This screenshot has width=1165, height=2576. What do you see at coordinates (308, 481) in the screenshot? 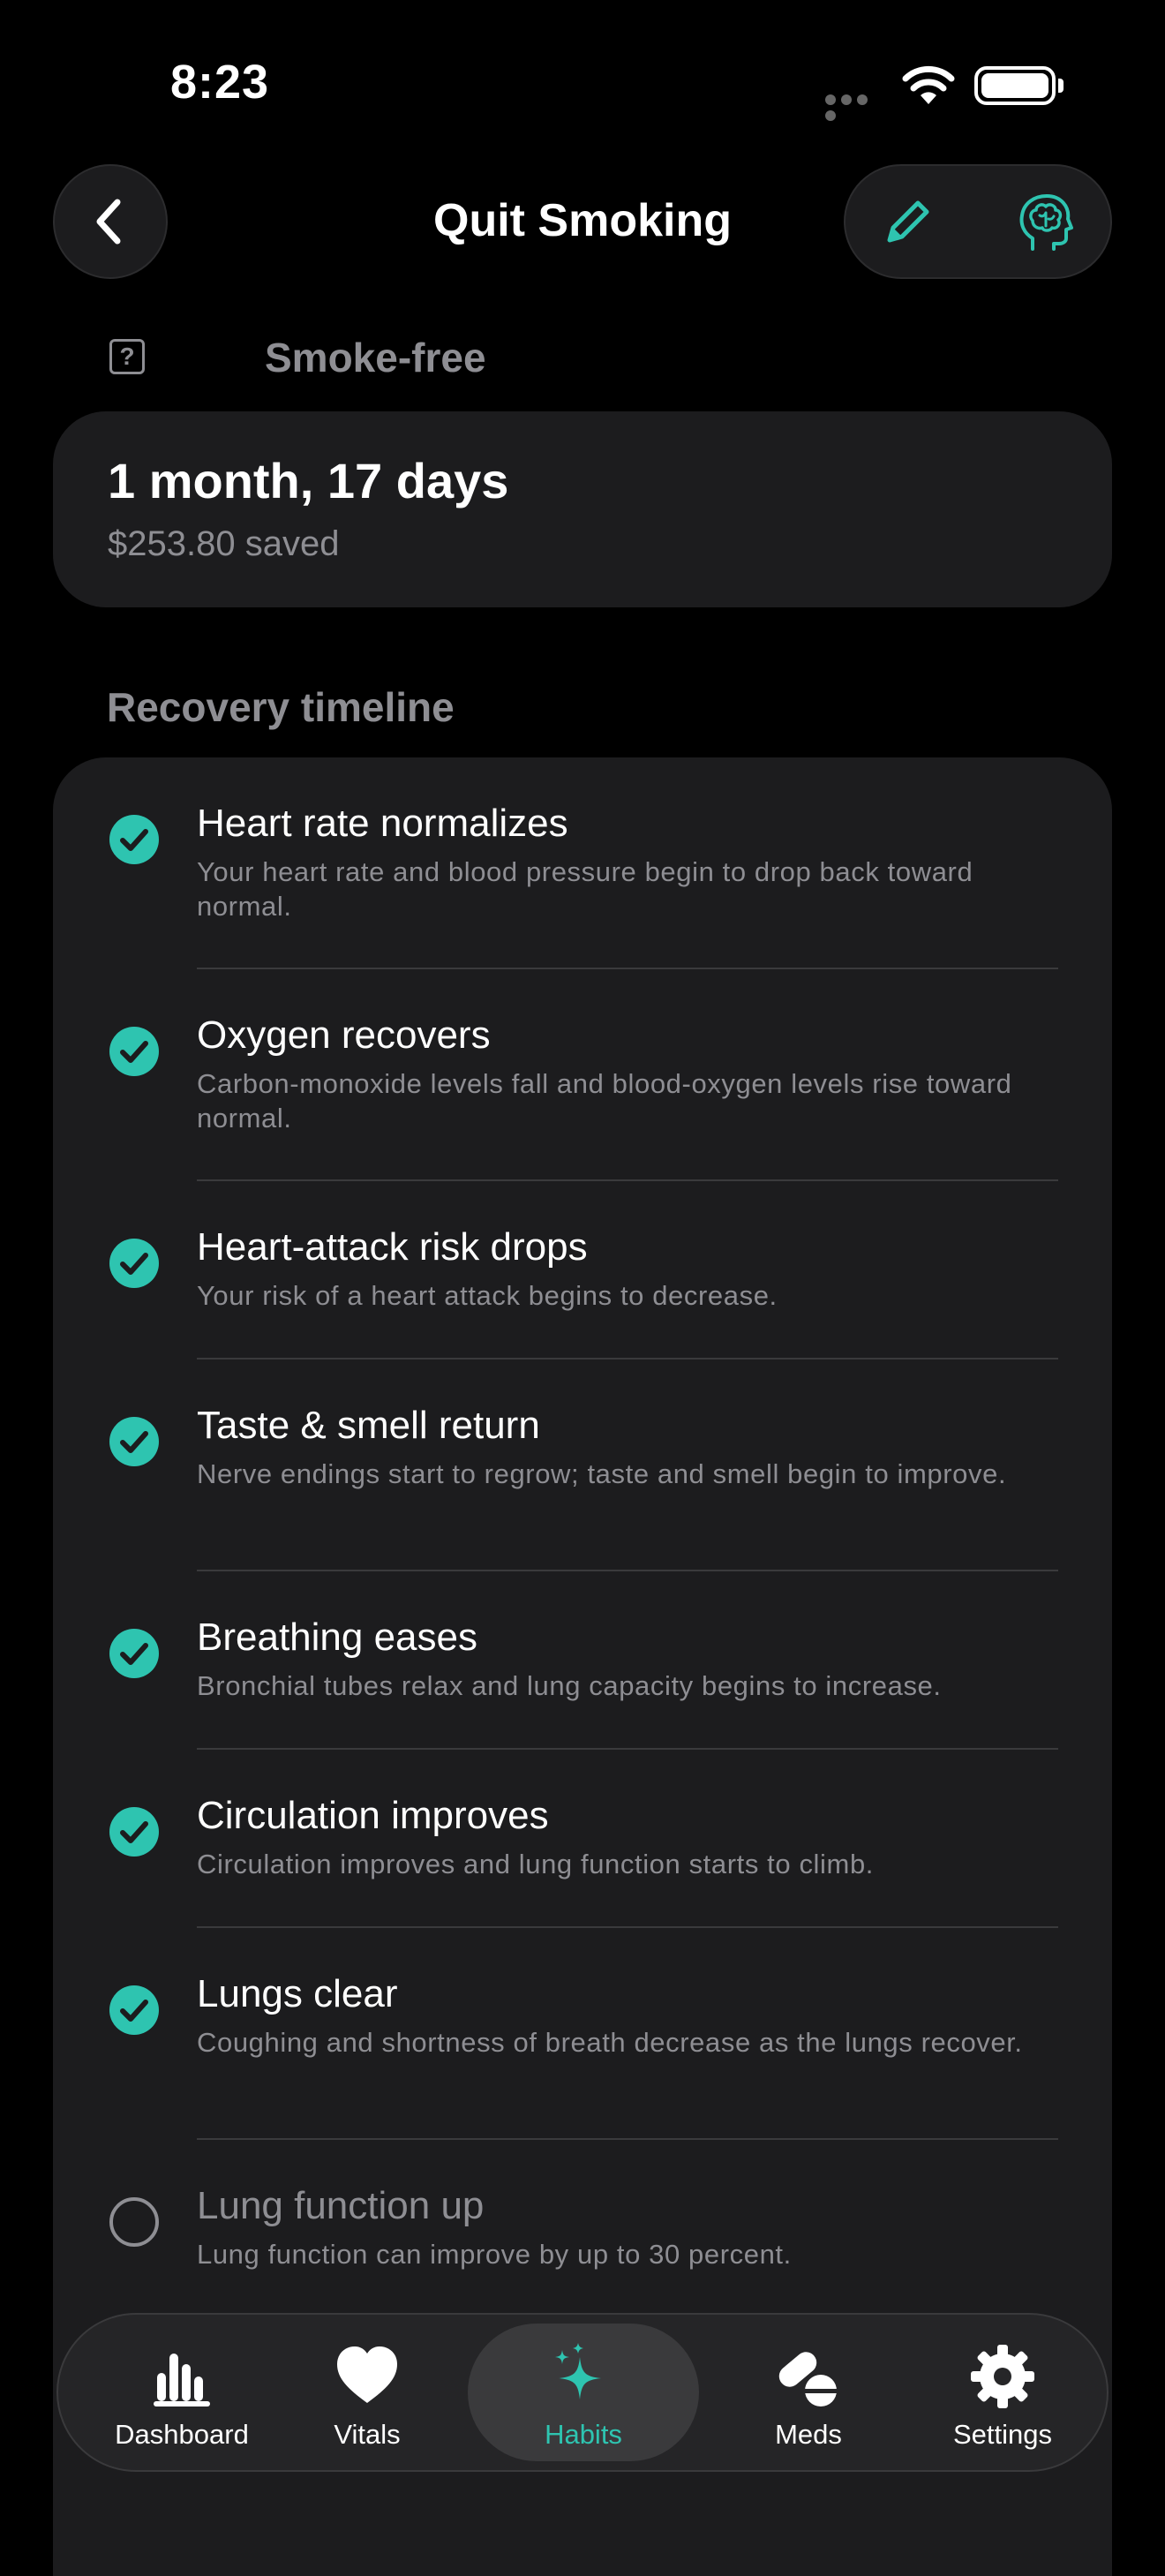
I see `smoke-free-duration: 1 month, 17 days` at bounding box center [308, 481].